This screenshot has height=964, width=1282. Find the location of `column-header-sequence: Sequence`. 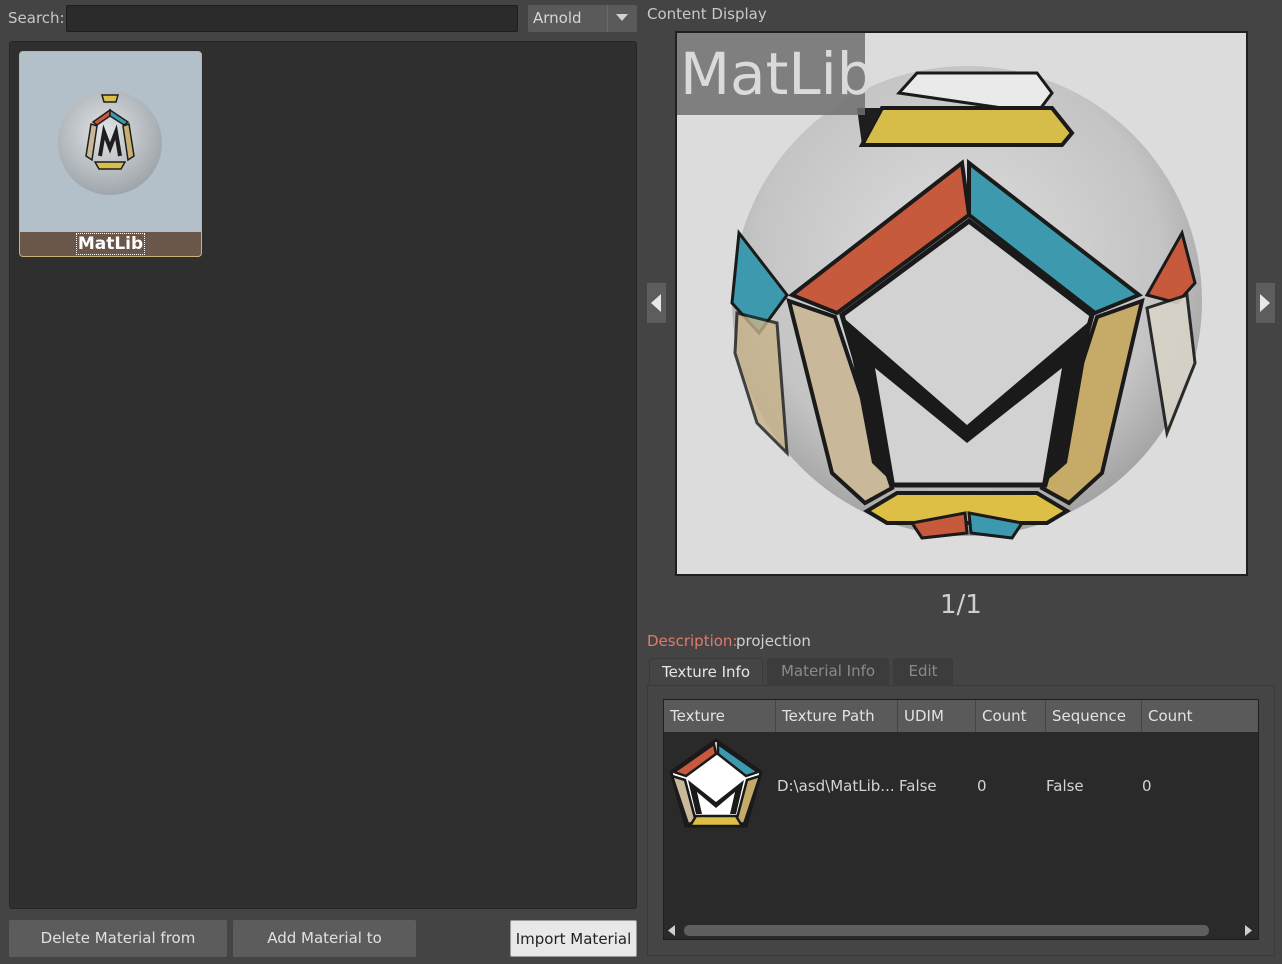

column-header-sequence: Sequence is located at coordinates (1094, 716).